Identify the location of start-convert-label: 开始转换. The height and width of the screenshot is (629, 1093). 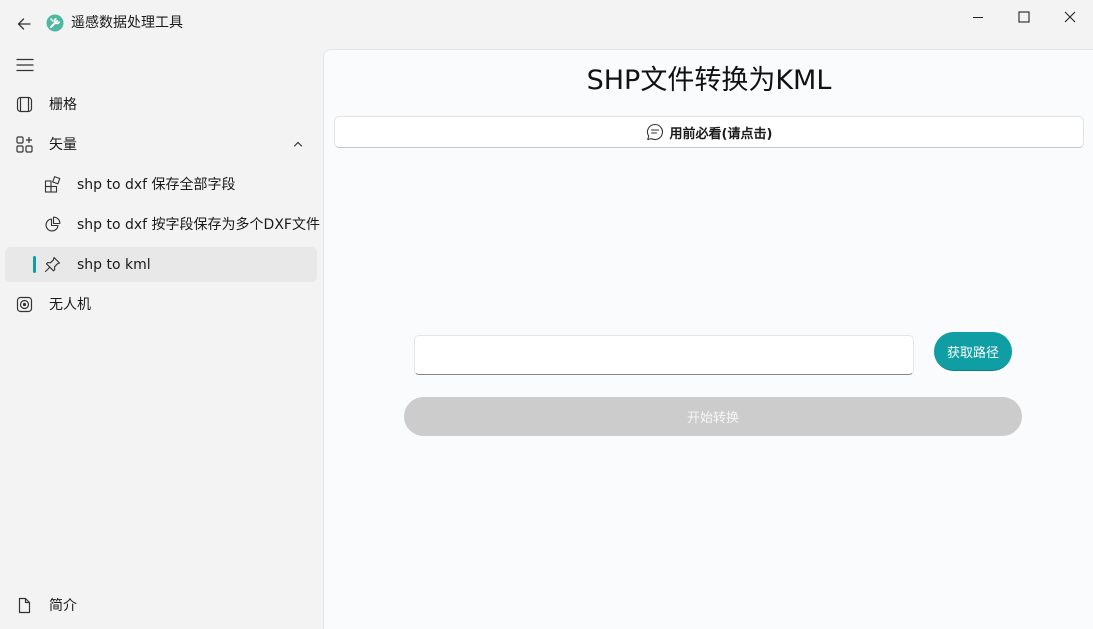
(712, 418).